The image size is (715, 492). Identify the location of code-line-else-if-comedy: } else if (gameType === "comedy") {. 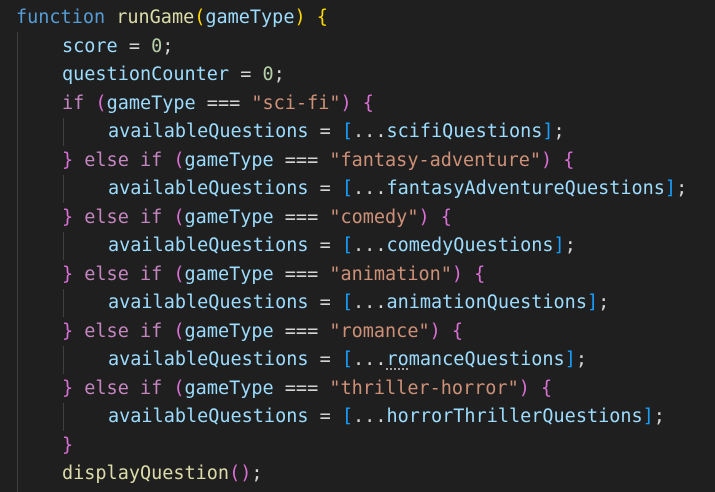
(257, 218).